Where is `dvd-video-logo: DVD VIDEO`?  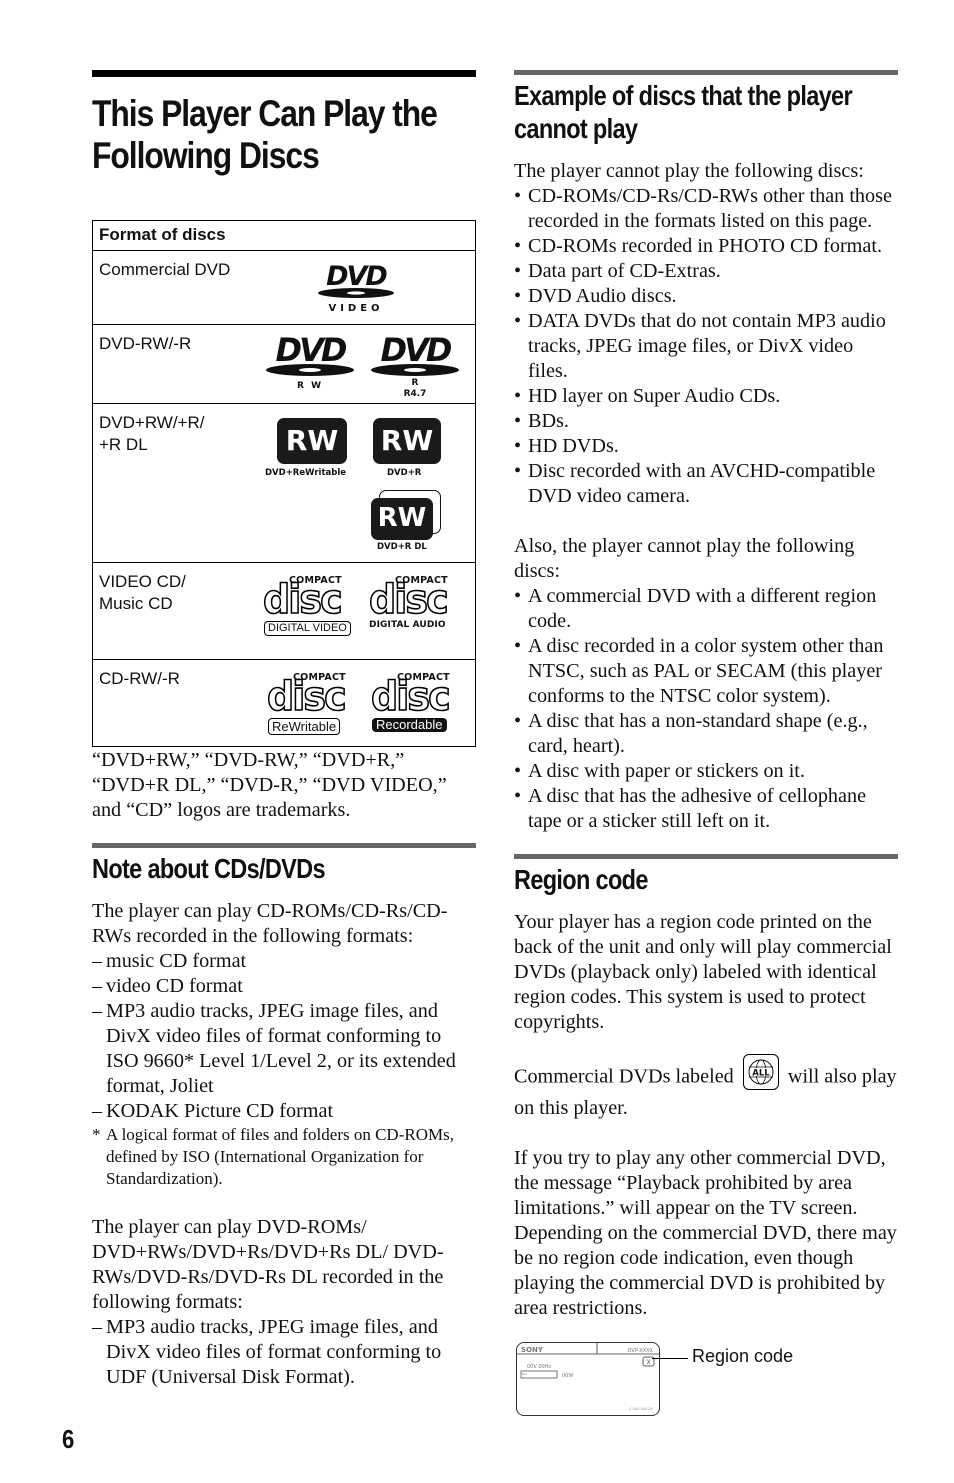
dvd-video-logo: DVD VIDEO is located at coordinates (356, 289).